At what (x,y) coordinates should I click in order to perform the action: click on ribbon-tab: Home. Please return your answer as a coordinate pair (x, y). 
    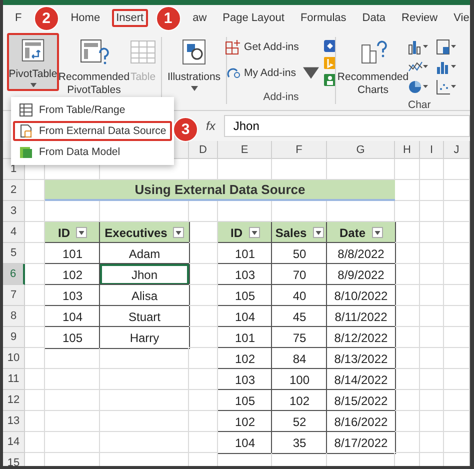
    Looking at the image, I should click on (85, 18).